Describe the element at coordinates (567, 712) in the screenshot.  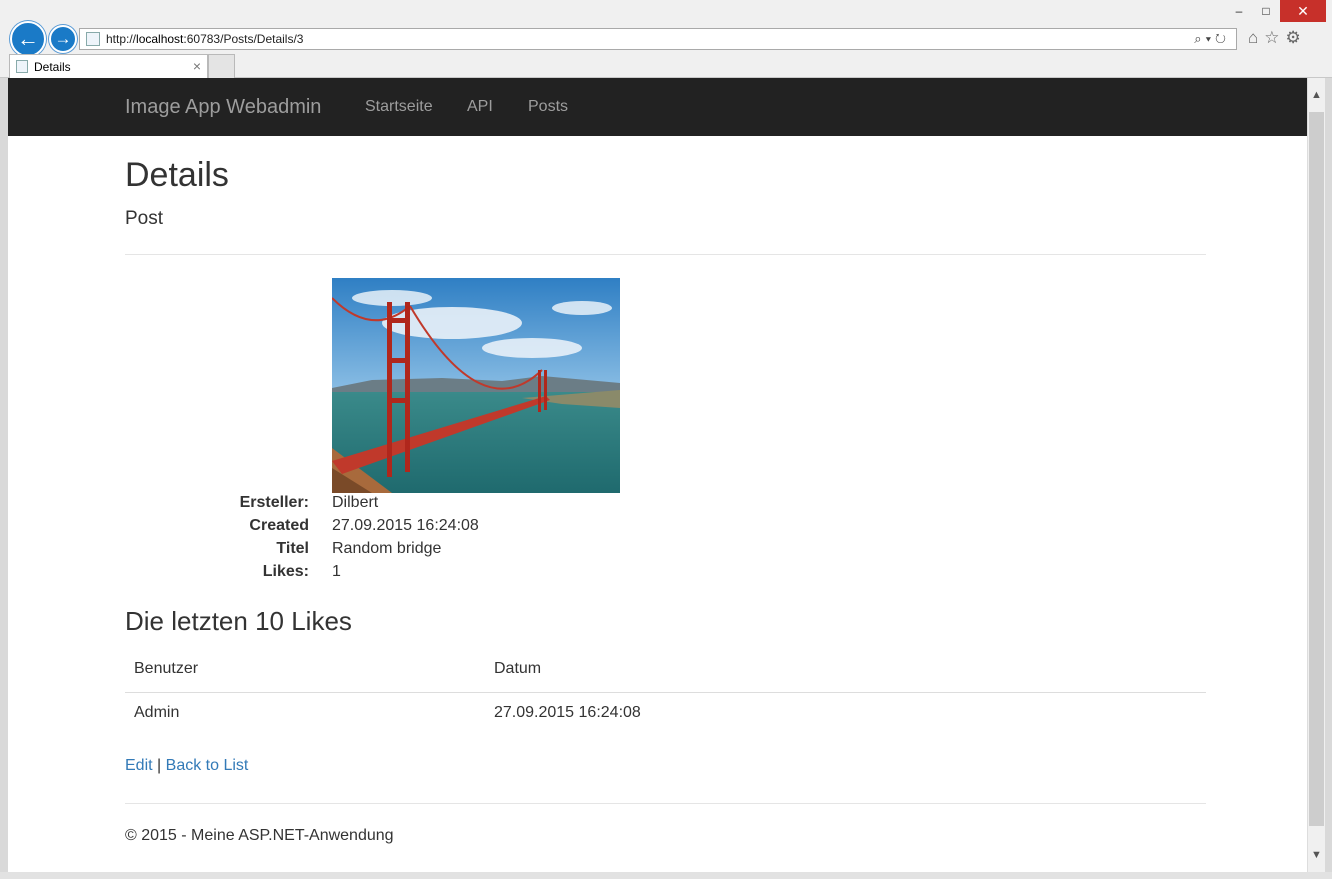
I see `cell-datum: 27.09.2015 16:24:08` at that location.